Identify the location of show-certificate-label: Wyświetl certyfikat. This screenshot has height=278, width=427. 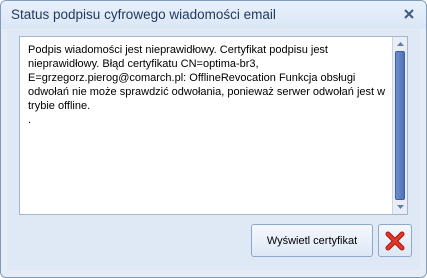
(312, 240).